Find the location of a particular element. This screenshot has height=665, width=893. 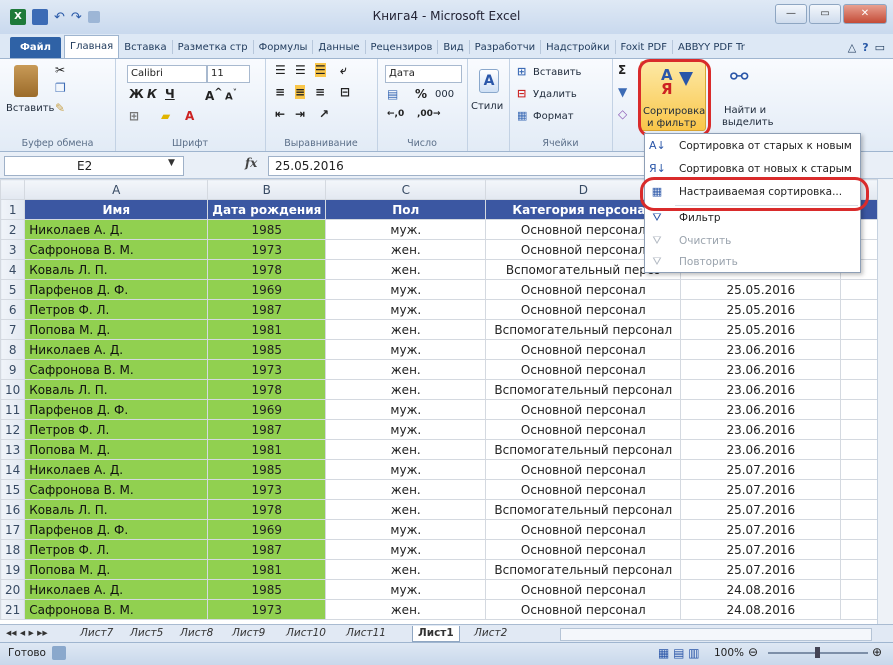

row-header: 18 is located at coordinates (13, 549).